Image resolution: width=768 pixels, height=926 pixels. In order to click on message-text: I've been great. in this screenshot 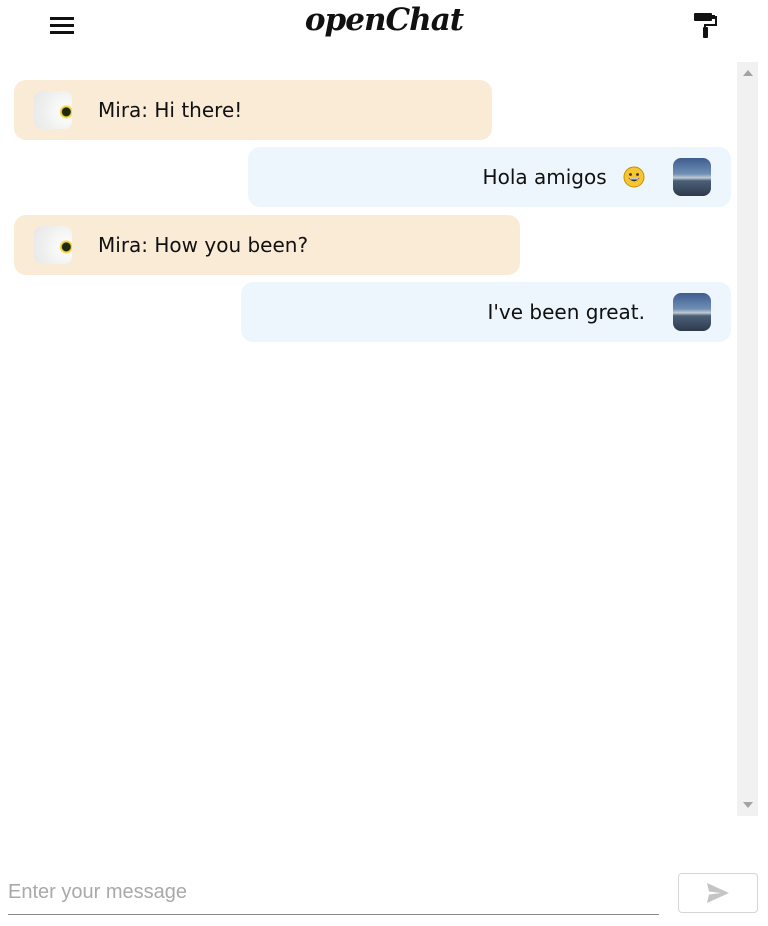, I will do `click(566, 312)`.